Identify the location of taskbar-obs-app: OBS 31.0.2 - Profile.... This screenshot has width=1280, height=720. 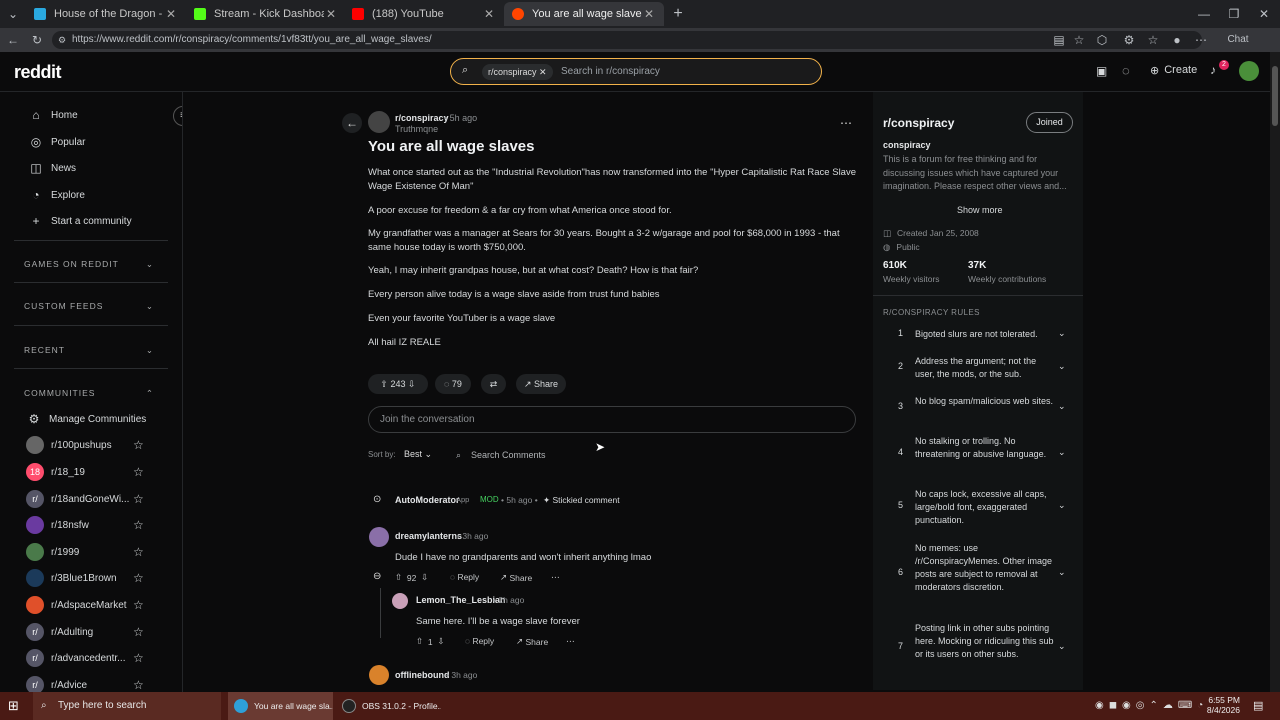
(388, 706).